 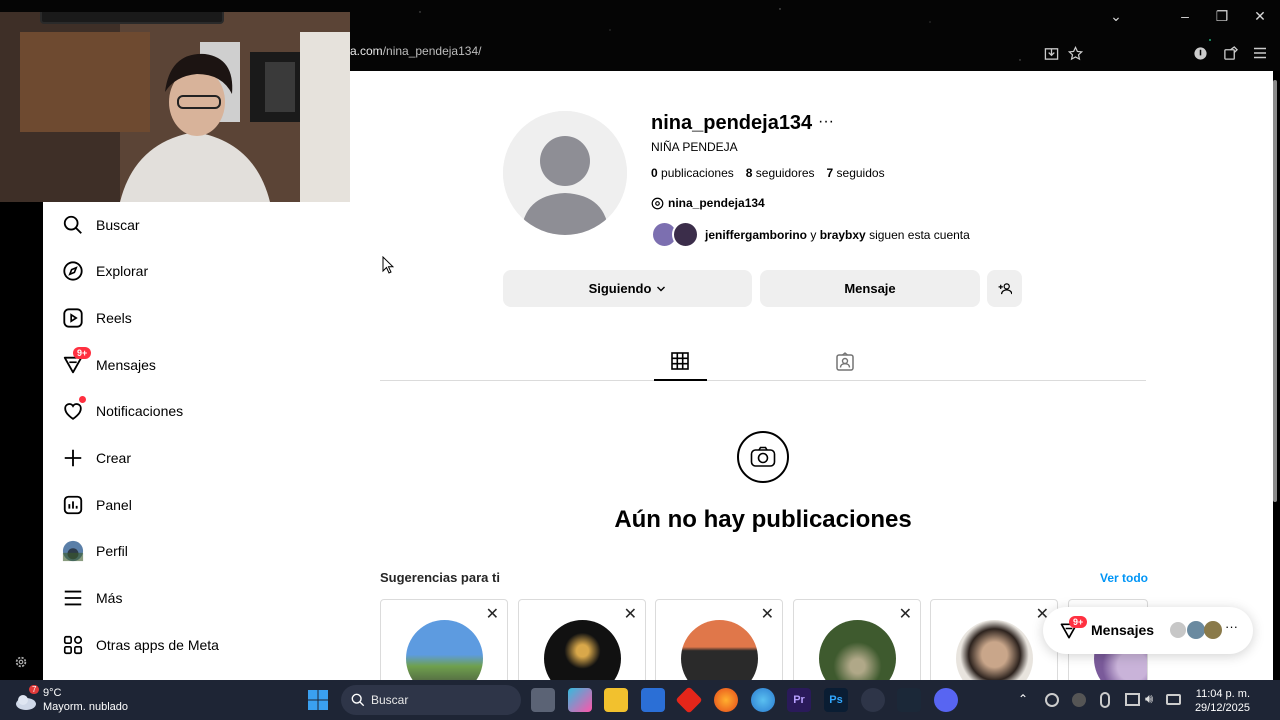 What do you see at coordinates (640, 700) in the screenshot?
I see `windows-taskbar: 7 9°C Mayorm. nublado Buscar Pr Ps ⌃ 🔊︎` at bounding box center [640, 700].